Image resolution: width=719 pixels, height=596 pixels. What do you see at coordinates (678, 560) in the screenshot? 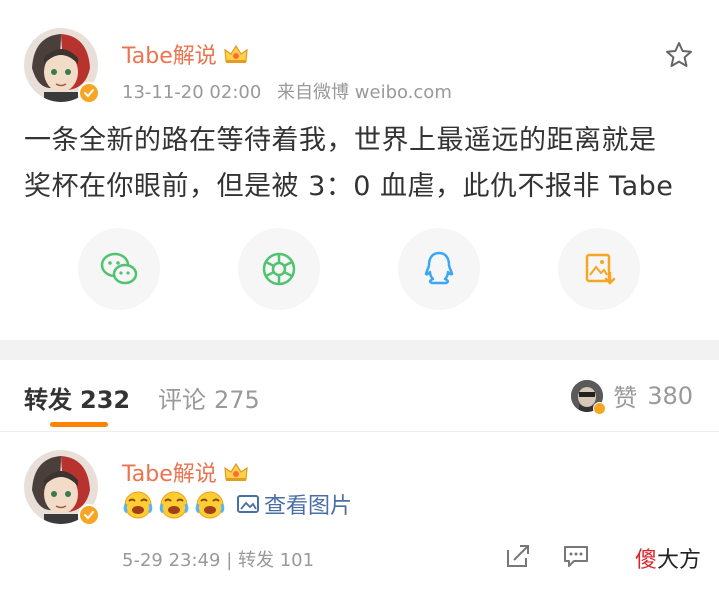
I see `watermark-part2: 大方` at bounding box center [678, 560].